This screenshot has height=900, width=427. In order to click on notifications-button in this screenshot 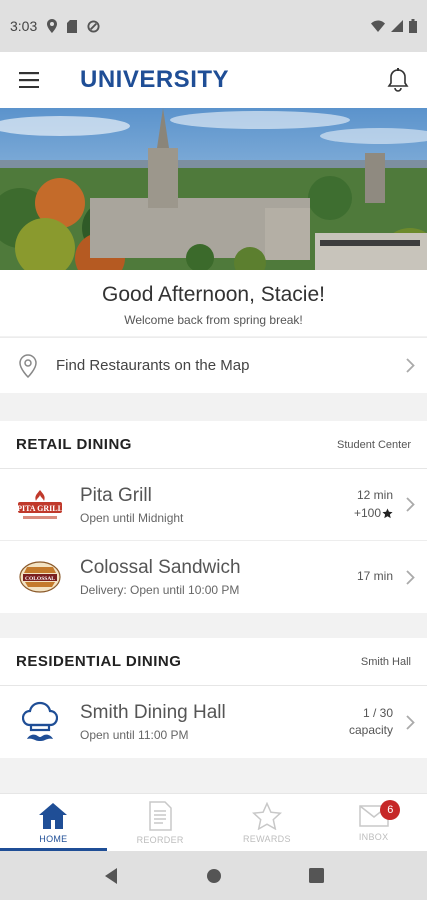, I will do `click(398, 80)`.